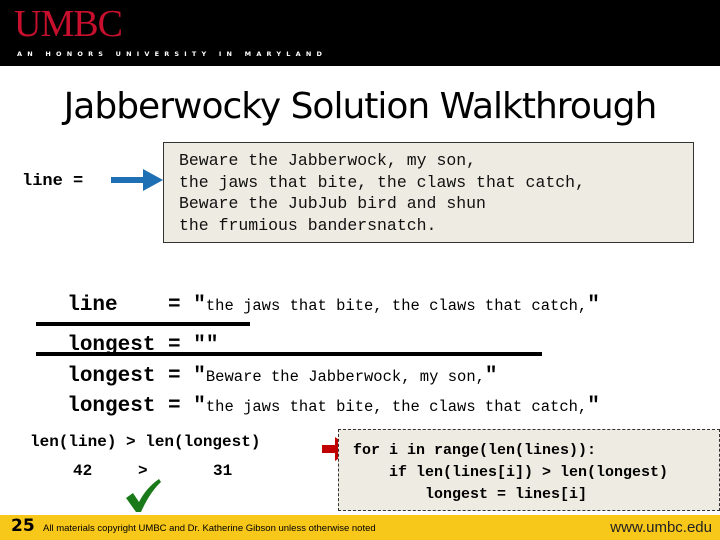  Describe the element at coordinates (83, 471) in the screenshot. I see `comparison-left-value: 42` at that location.